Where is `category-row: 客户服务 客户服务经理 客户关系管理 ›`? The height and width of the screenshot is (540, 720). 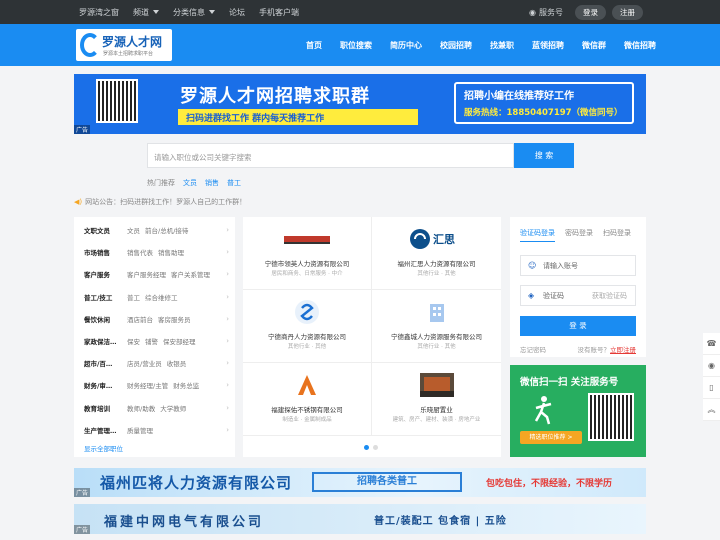
category-row: 客户服务 客户服务经理 客户关系管理 › is located at coordinates (154, 274).